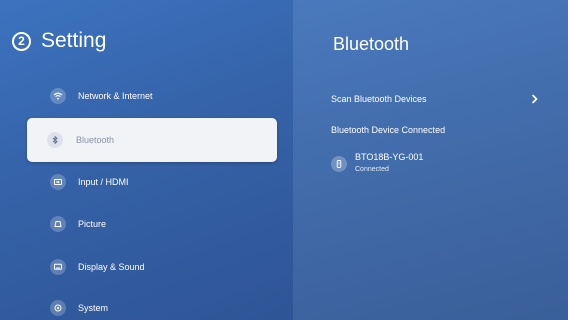 The width and height of the screenshot is (568, 320). Describe the element at coordinates (372, 169) in the screenshot. I see `device-status: Connected` at that location.